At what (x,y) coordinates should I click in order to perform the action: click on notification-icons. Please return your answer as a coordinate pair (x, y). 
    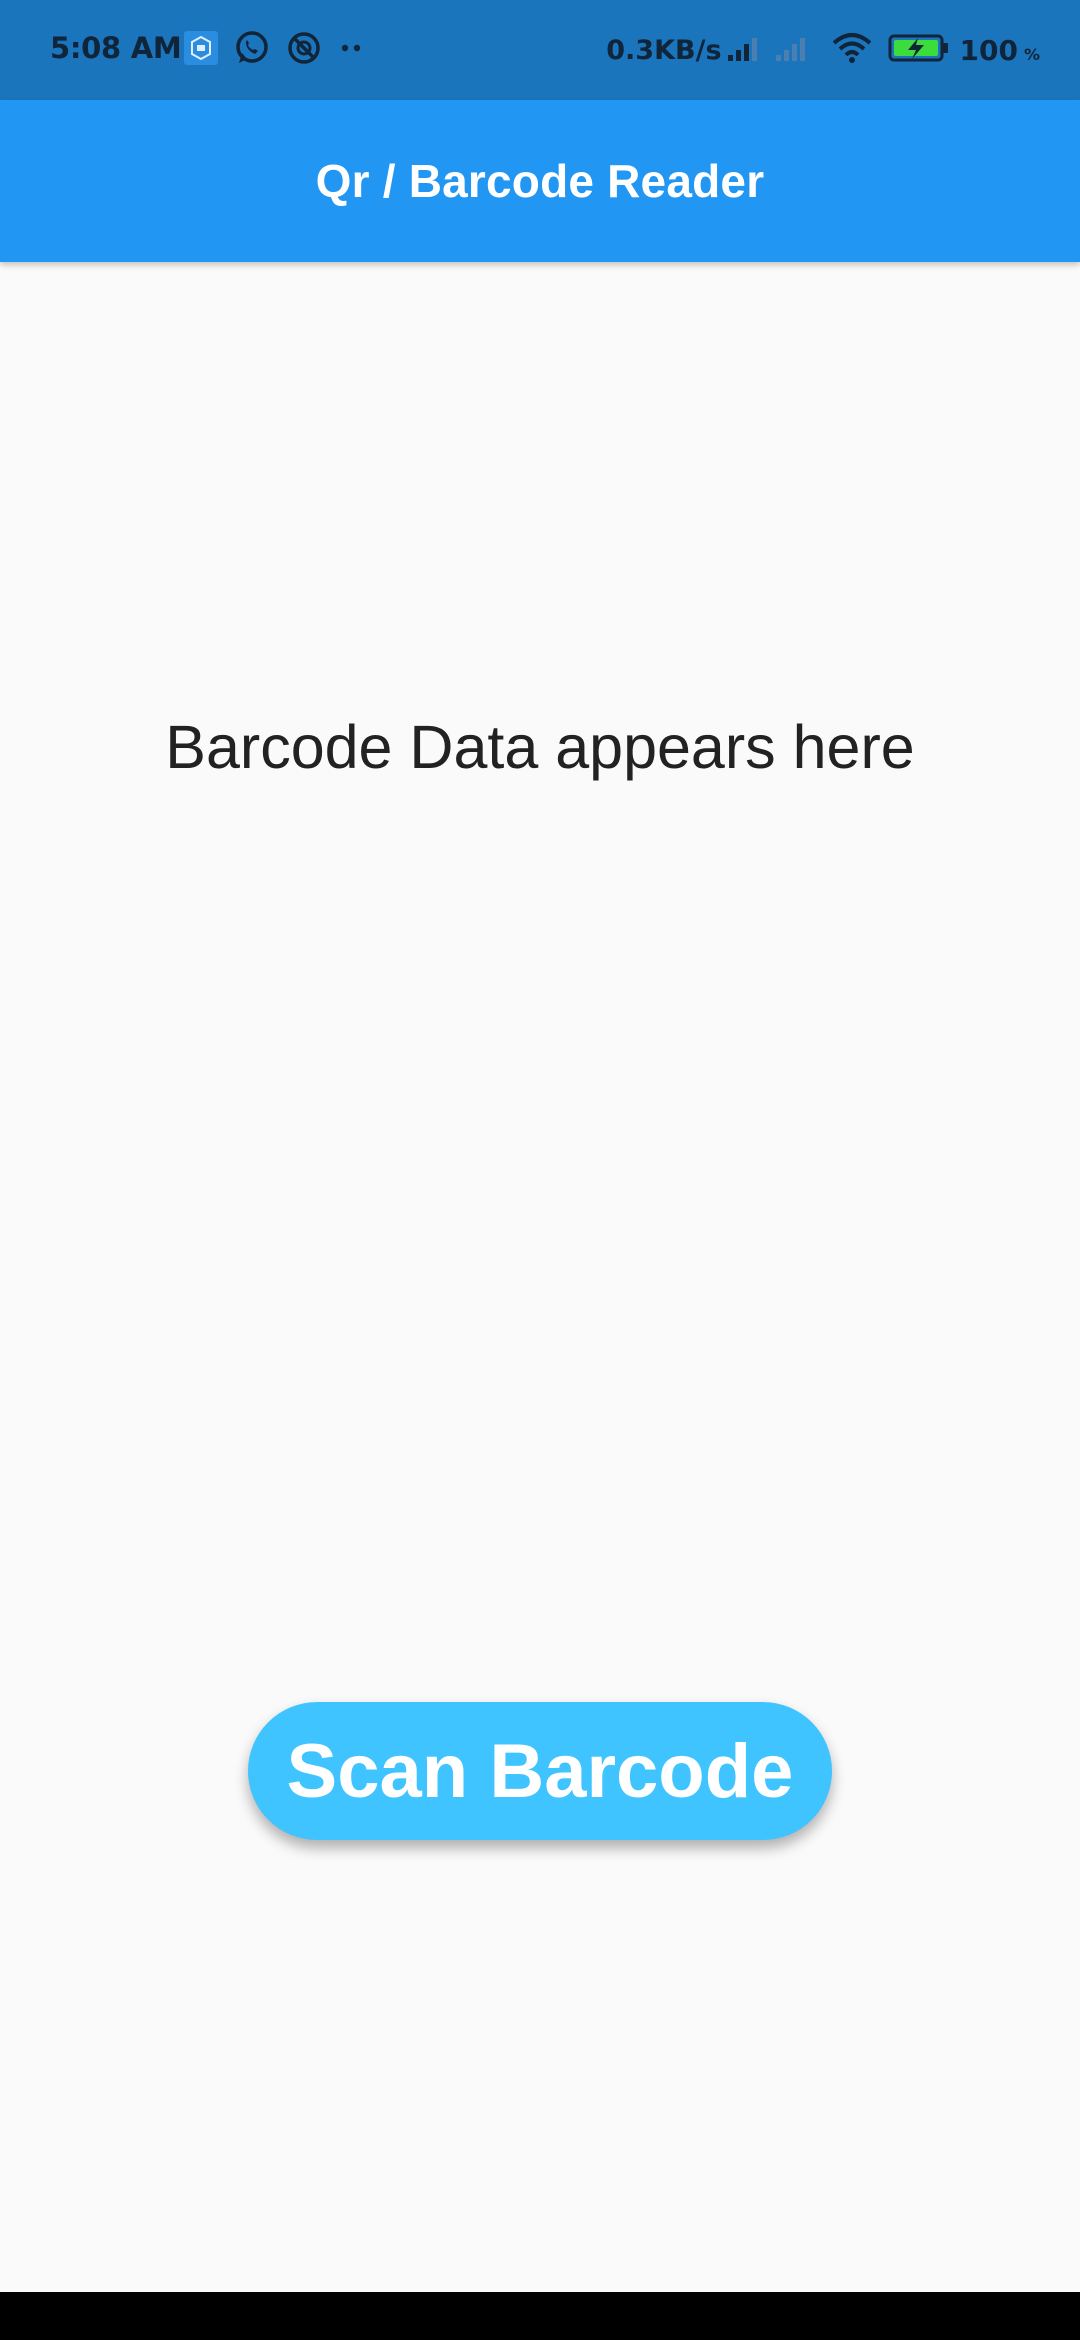
    Looking at the image, I should click on (282, 50).